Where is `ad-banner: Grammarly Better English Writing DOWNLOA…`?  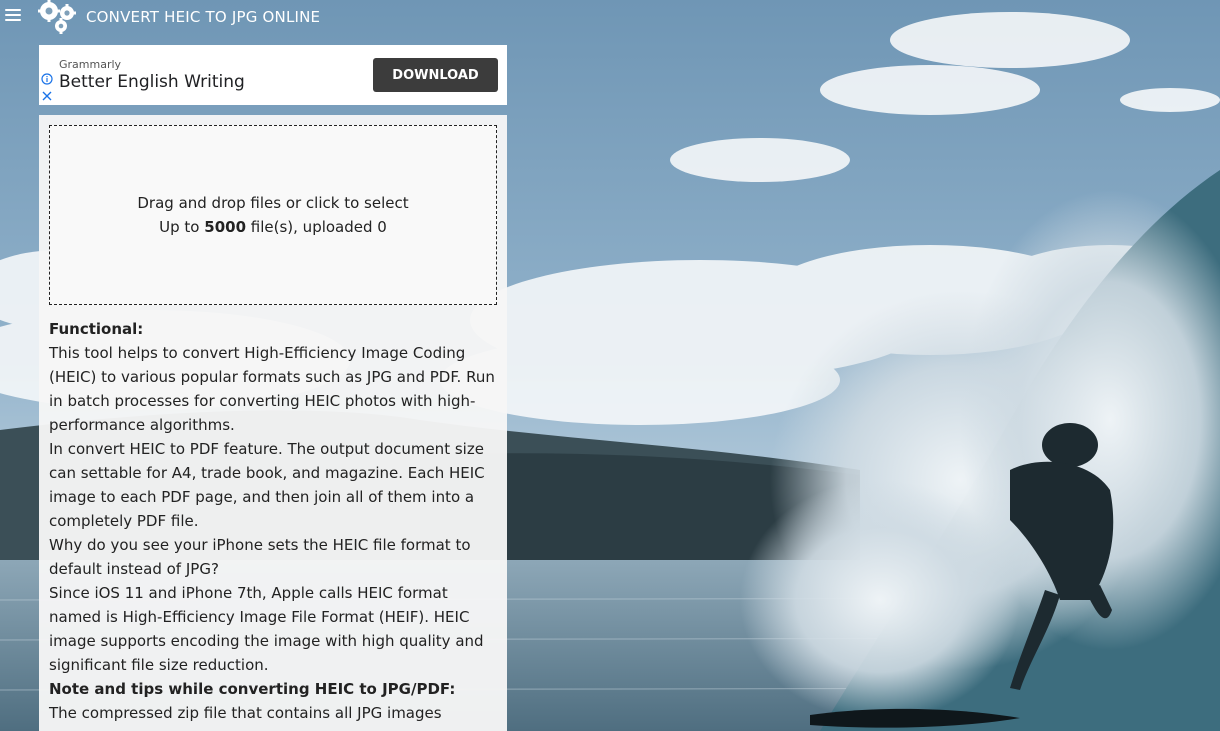 ad-banner: Grammarly Better English Writing DOWNLOA… is located at coordinates (273, 75).